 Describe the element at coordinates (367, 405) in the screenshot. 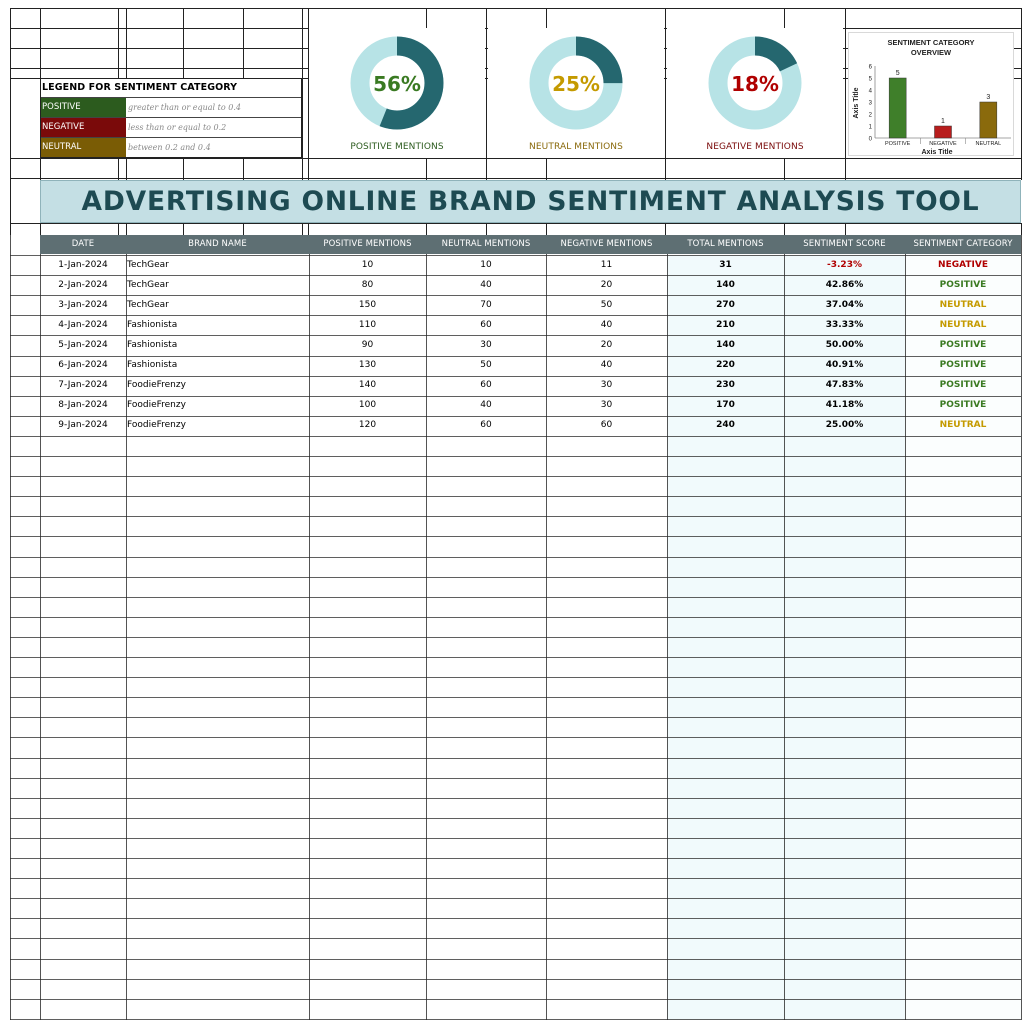

I see `cell-positive-mentions: 100` at that location.